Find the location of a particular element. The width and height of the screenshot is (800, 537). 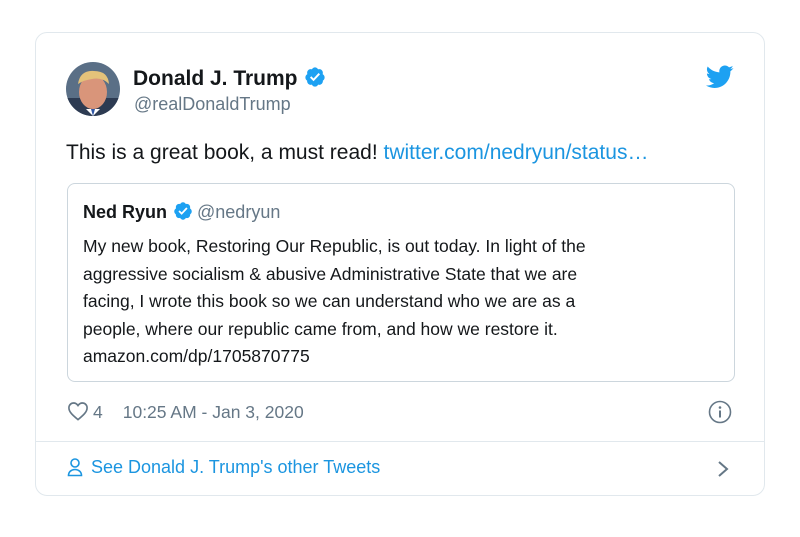

heart-icon is located at coordinates (78, 411).